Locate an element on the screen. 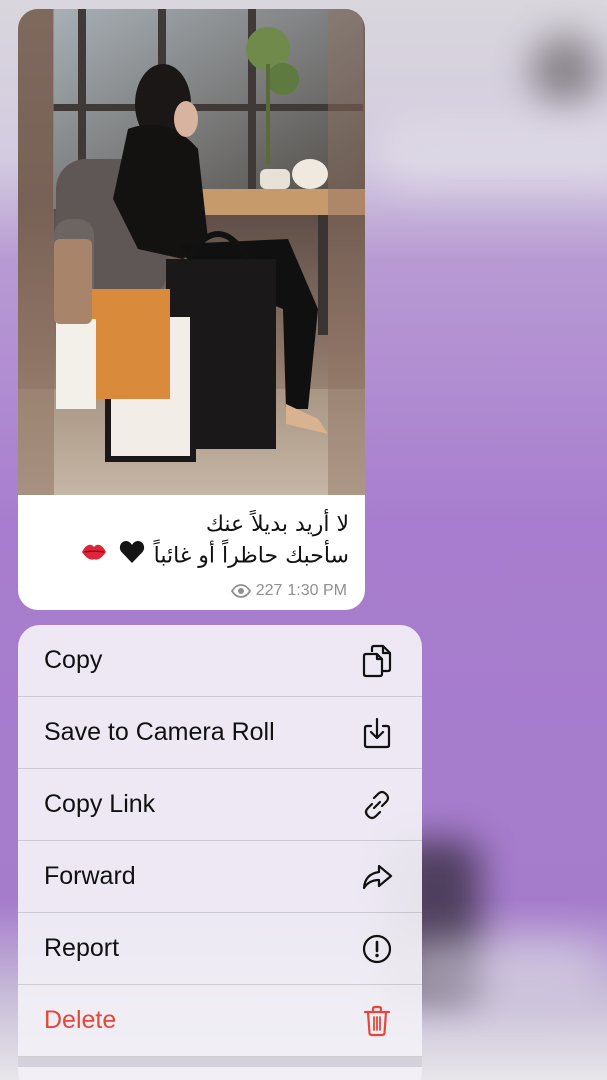 The image size is (607, 1080). message-meta: 227 1:30 PM is located at coordinates (288, 591).